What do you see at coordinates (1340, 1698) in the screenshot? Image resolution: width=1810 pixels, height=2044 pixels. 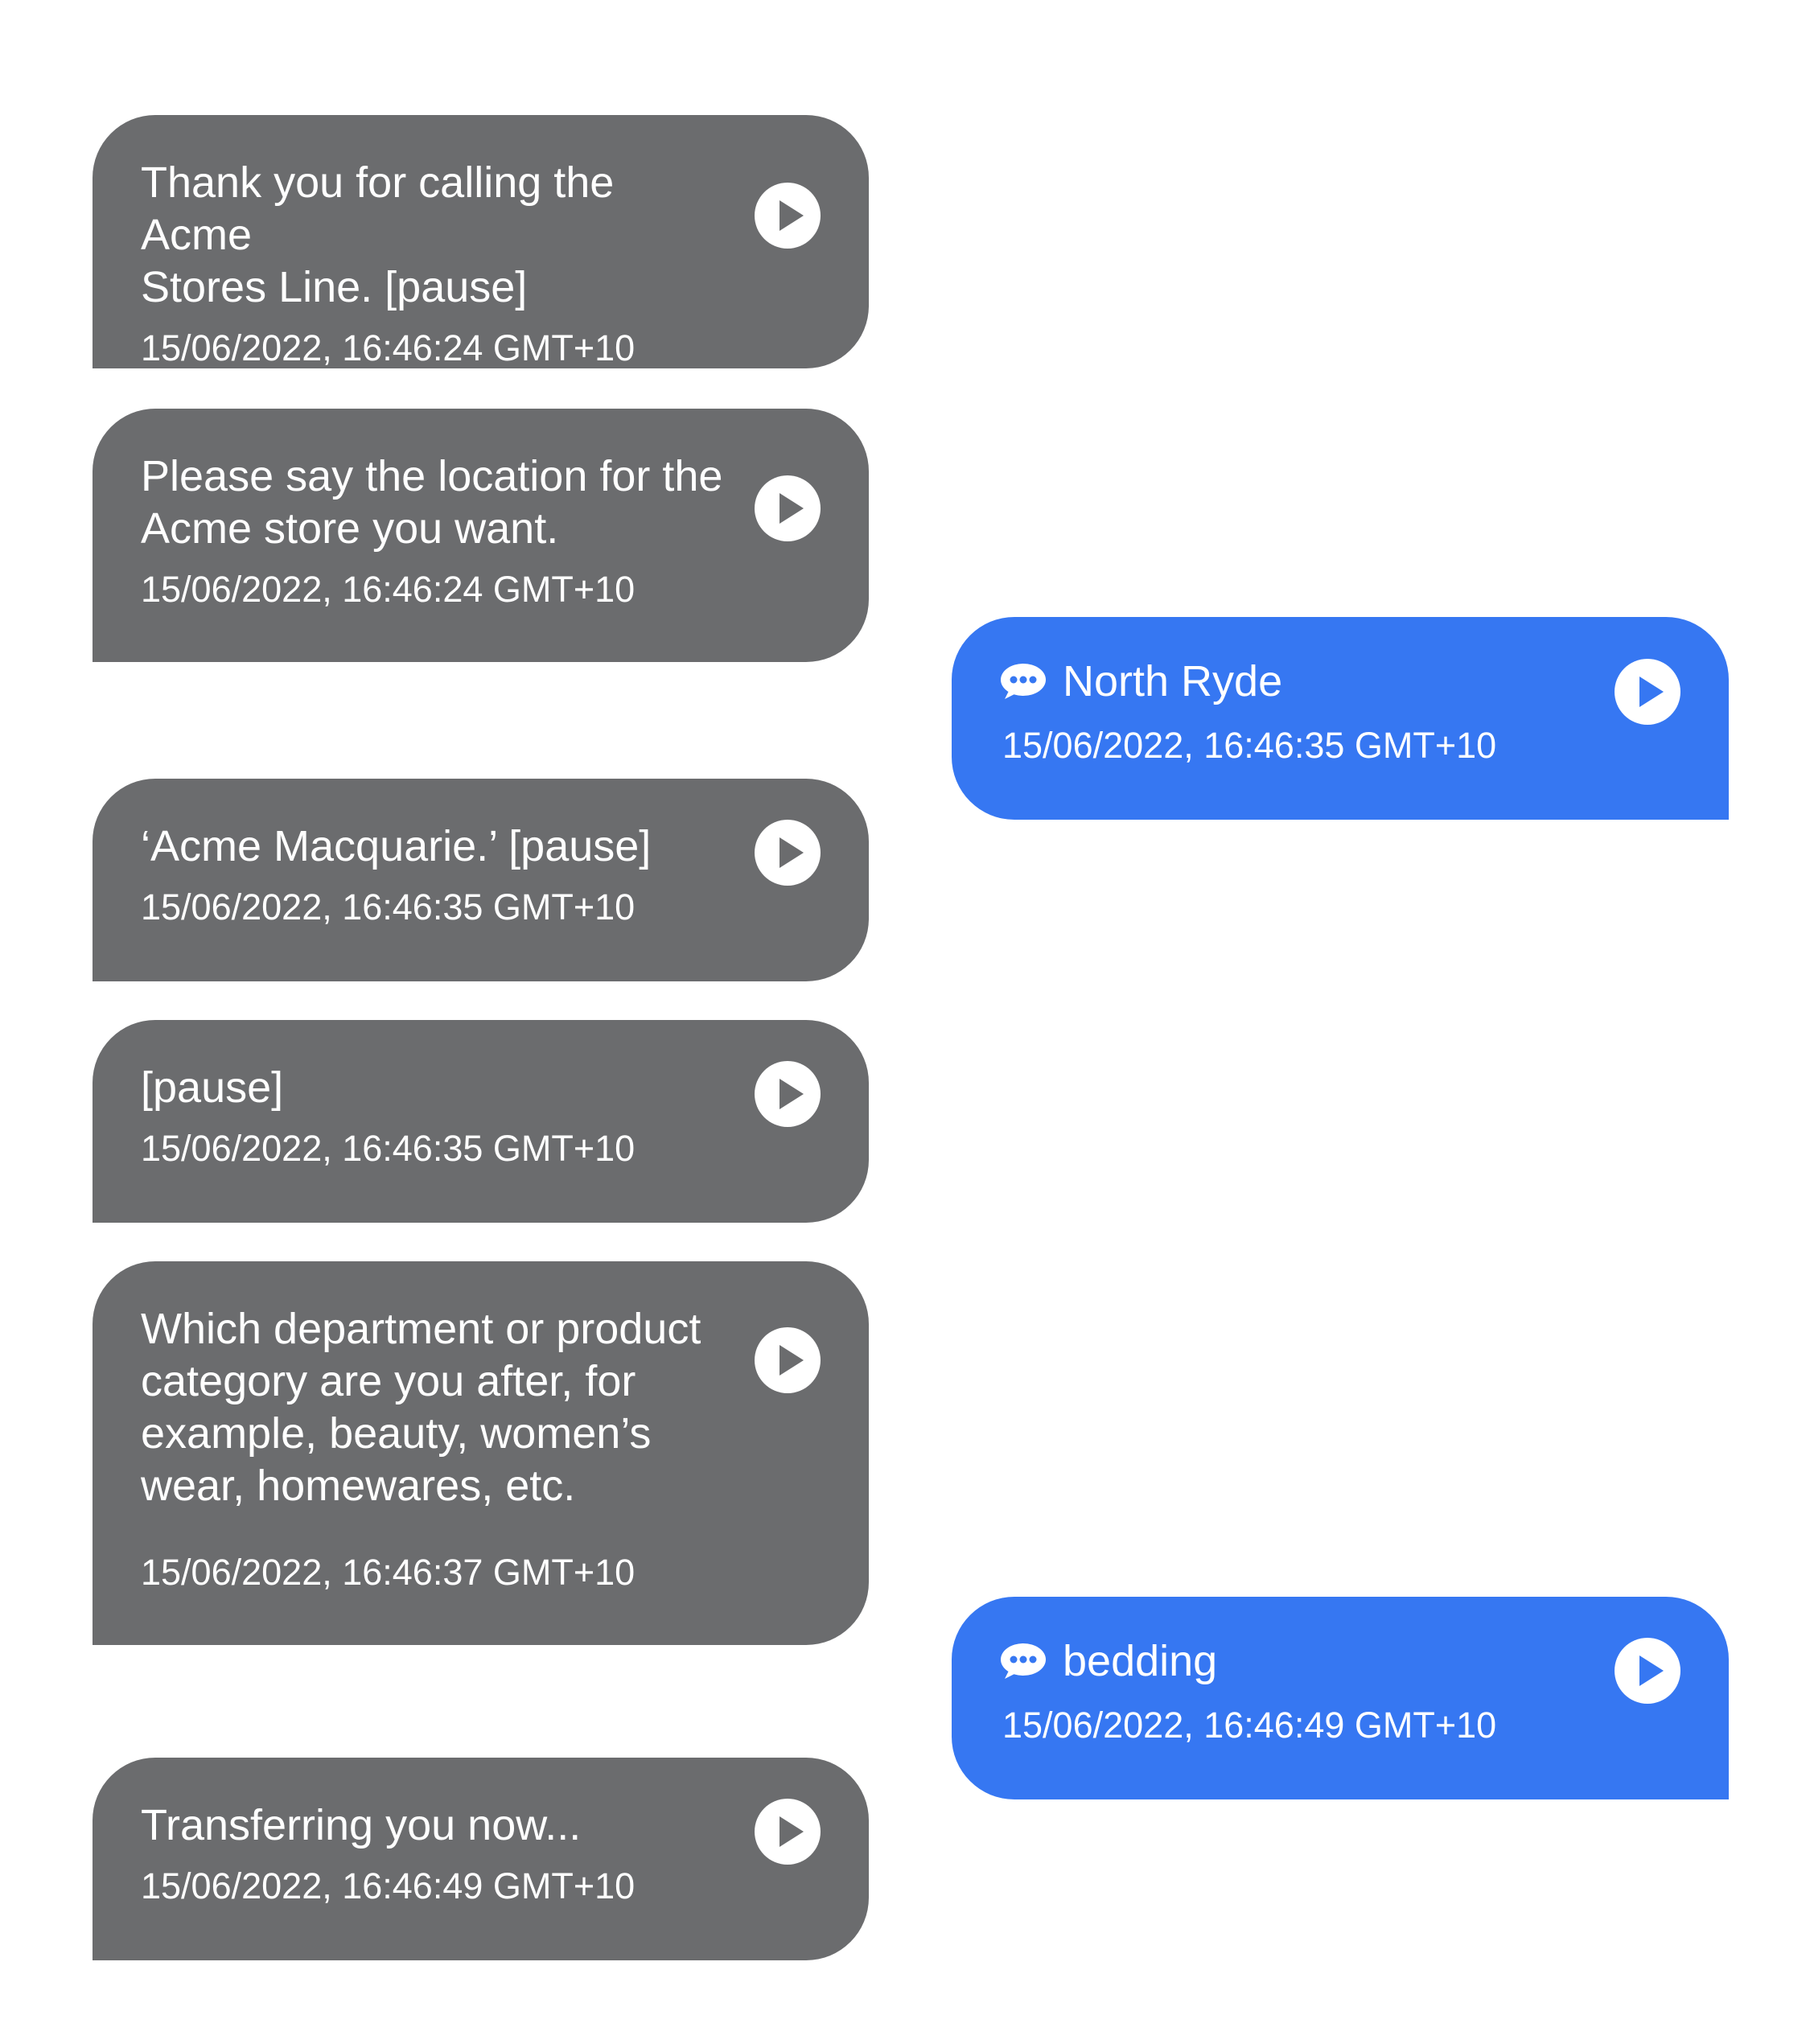 I see `user-message: bedding 15/06/2022, 16:46:49 GMT+10` at bounding box center [1340, 1698].